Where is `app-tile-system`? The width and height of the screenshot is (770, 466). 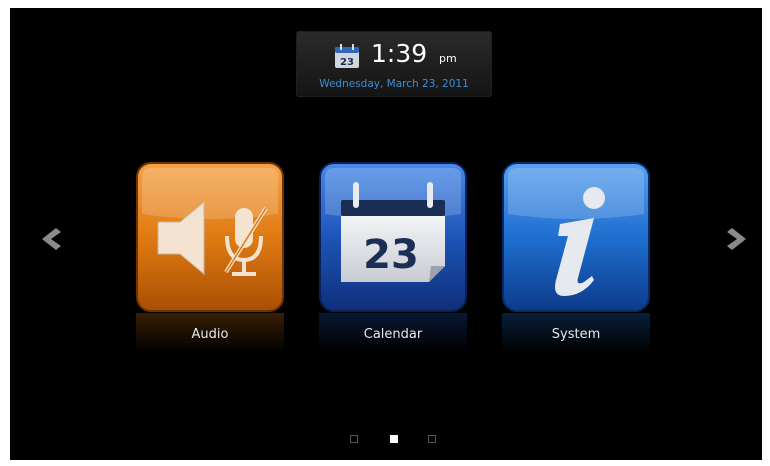 app-tile-system is located at coordinates (576, 237).